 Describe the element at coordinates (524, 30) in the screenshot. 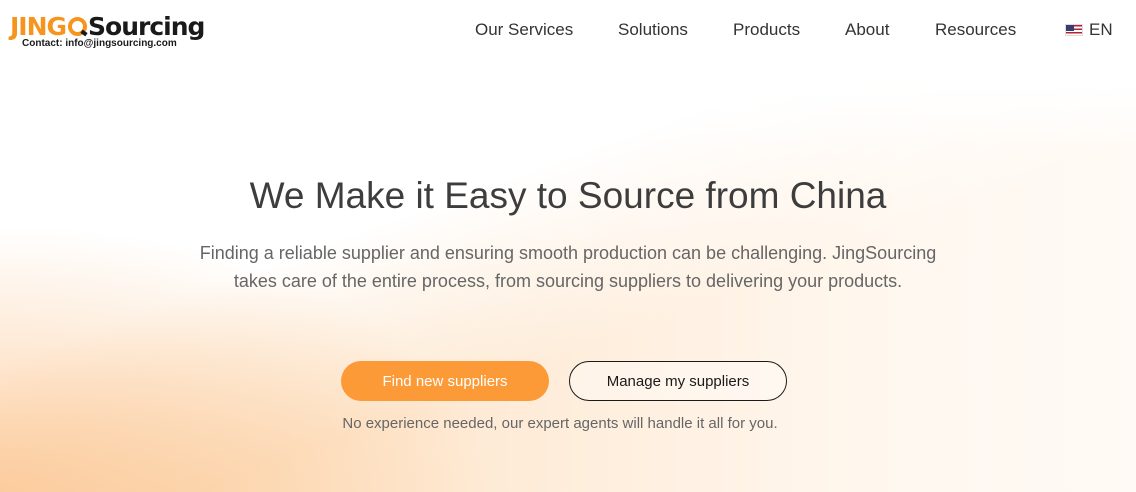

I see `nav-item-our-services: Our Services` at that location.